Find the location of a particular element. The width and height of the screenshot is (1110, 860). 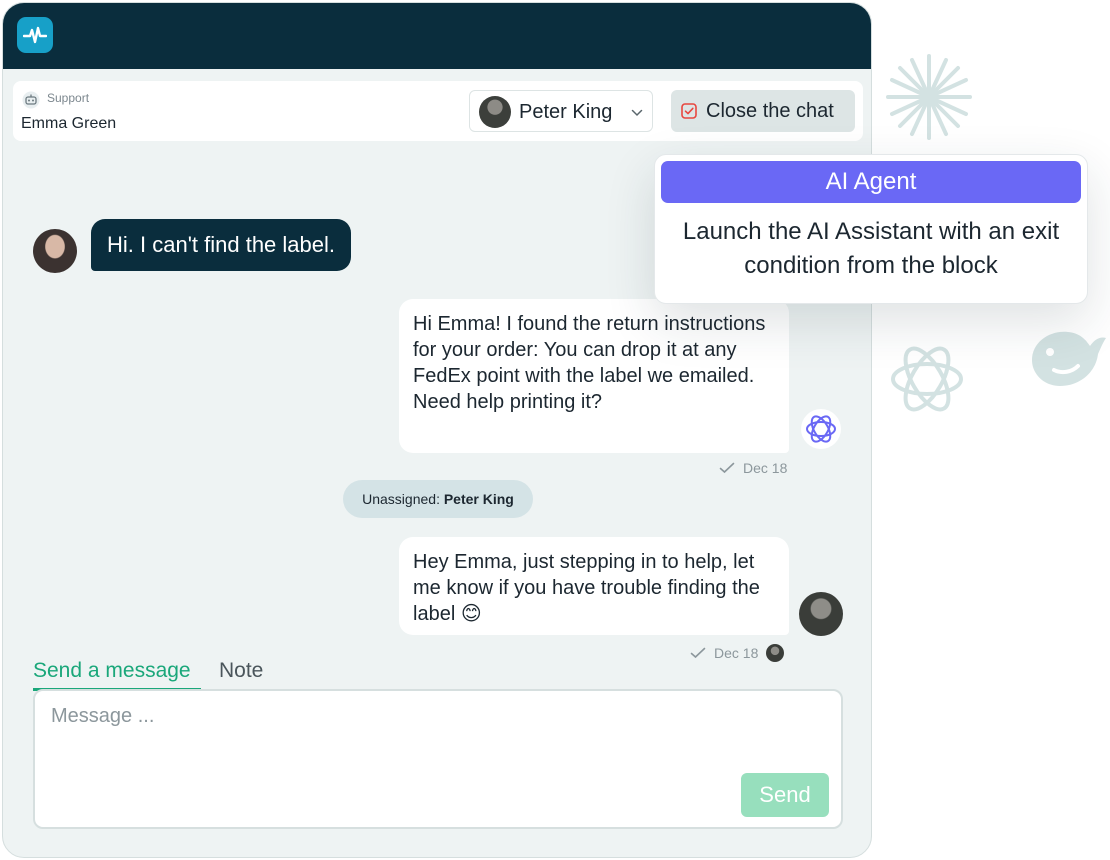

assignee-select: Peter King is located at coordinates (561, 111).